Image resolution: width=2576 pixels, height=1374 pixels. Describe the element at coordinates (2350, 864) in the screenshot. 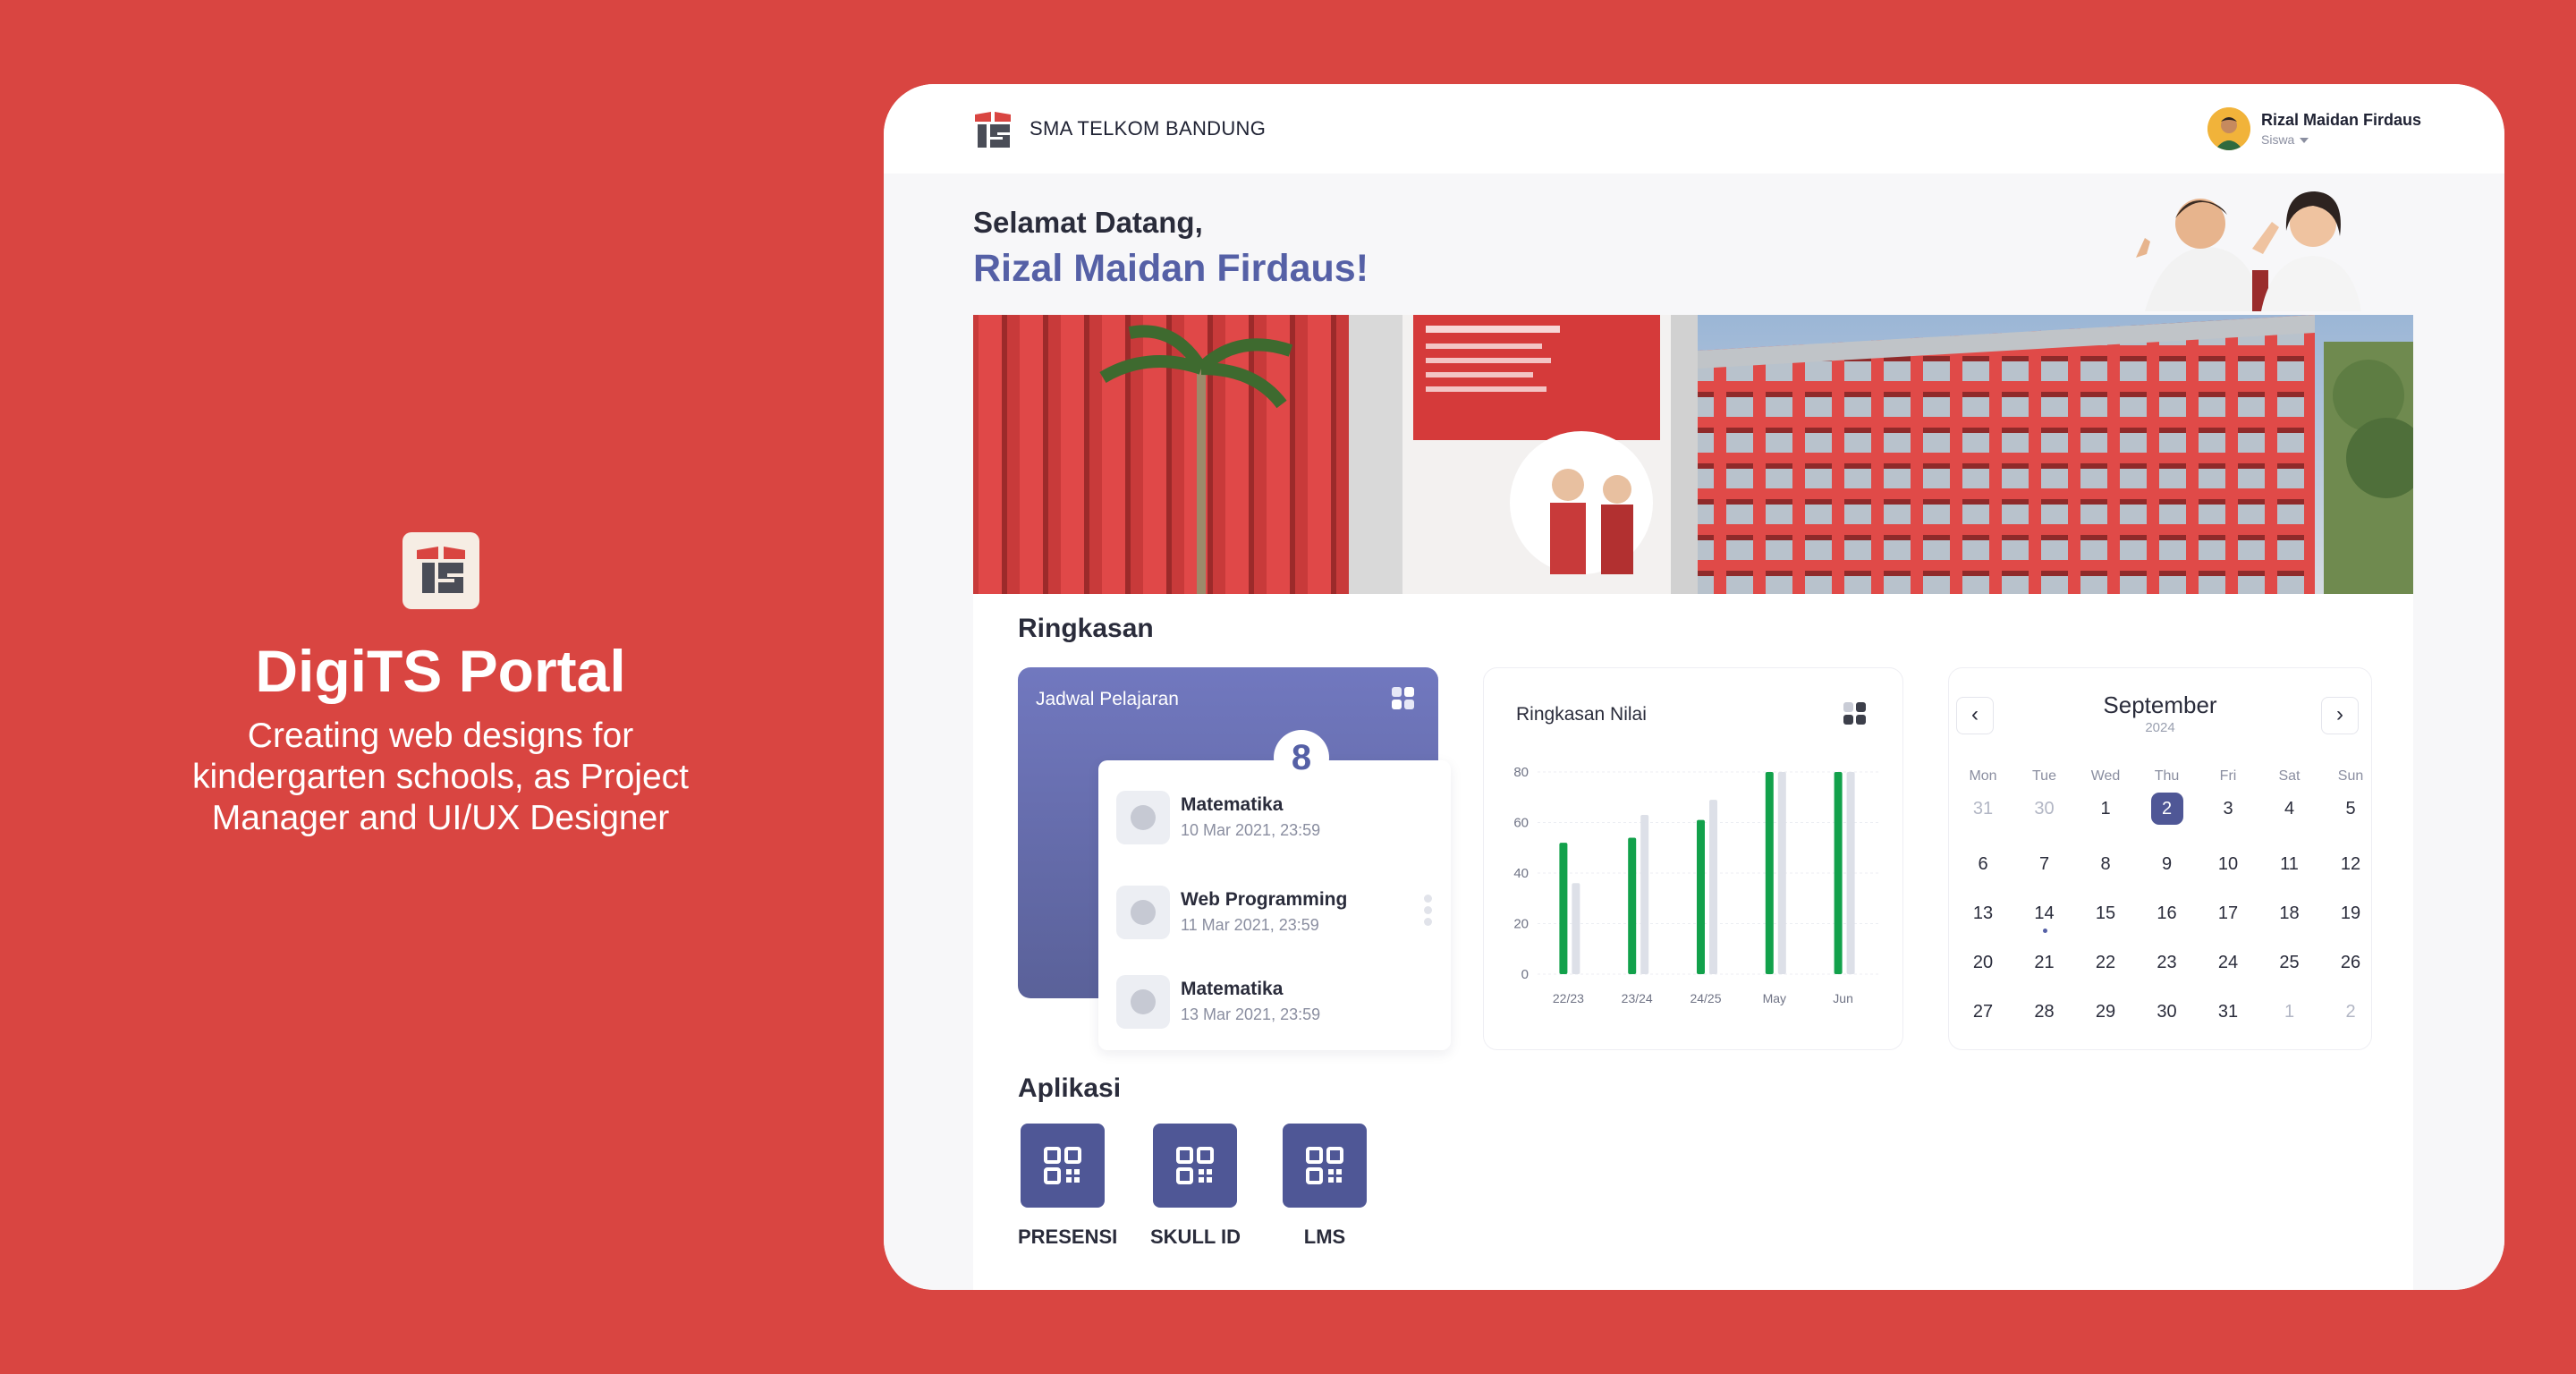

I see `calendar-day: 12` at that location.